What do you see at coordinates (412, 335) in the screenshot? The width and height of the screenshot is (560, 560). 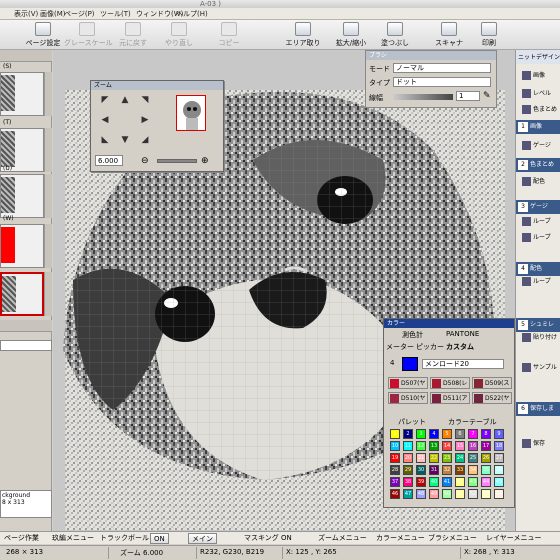 I see `tab-colorimeter: 測色計` at bounding box center [412, 335].